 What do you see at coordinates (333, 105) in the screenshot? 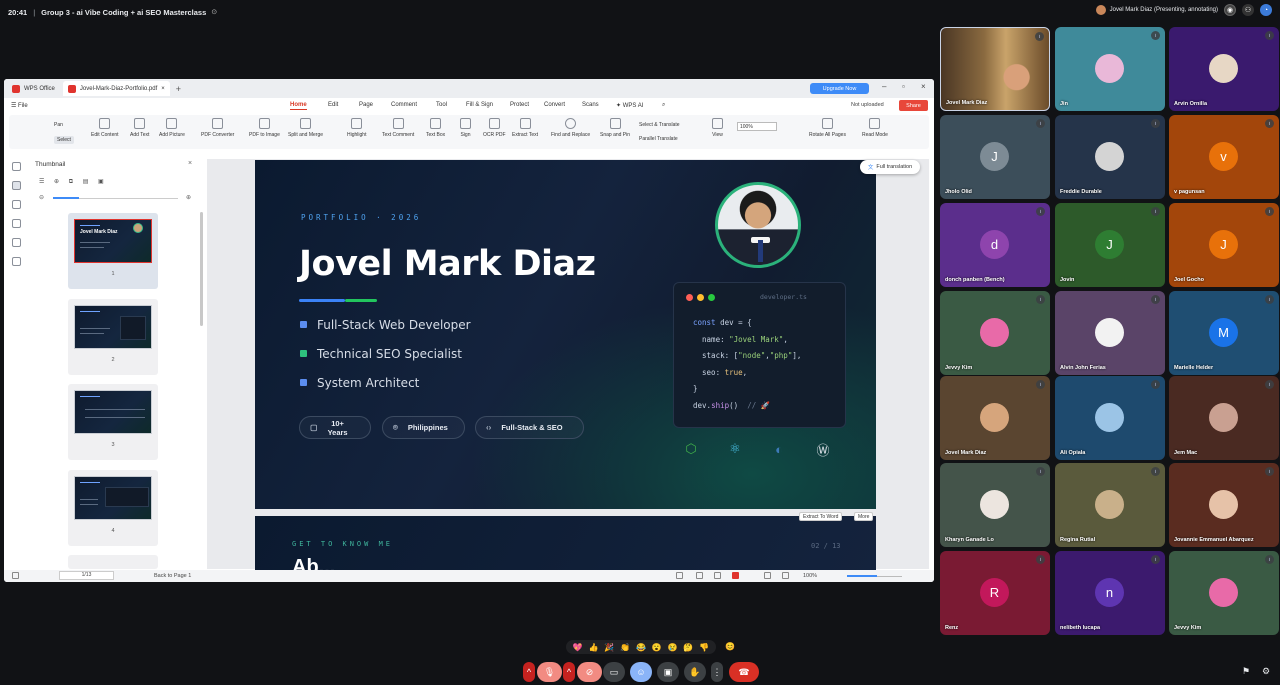
I see `menu-edit: Edit` at bounding box center [333, 105].